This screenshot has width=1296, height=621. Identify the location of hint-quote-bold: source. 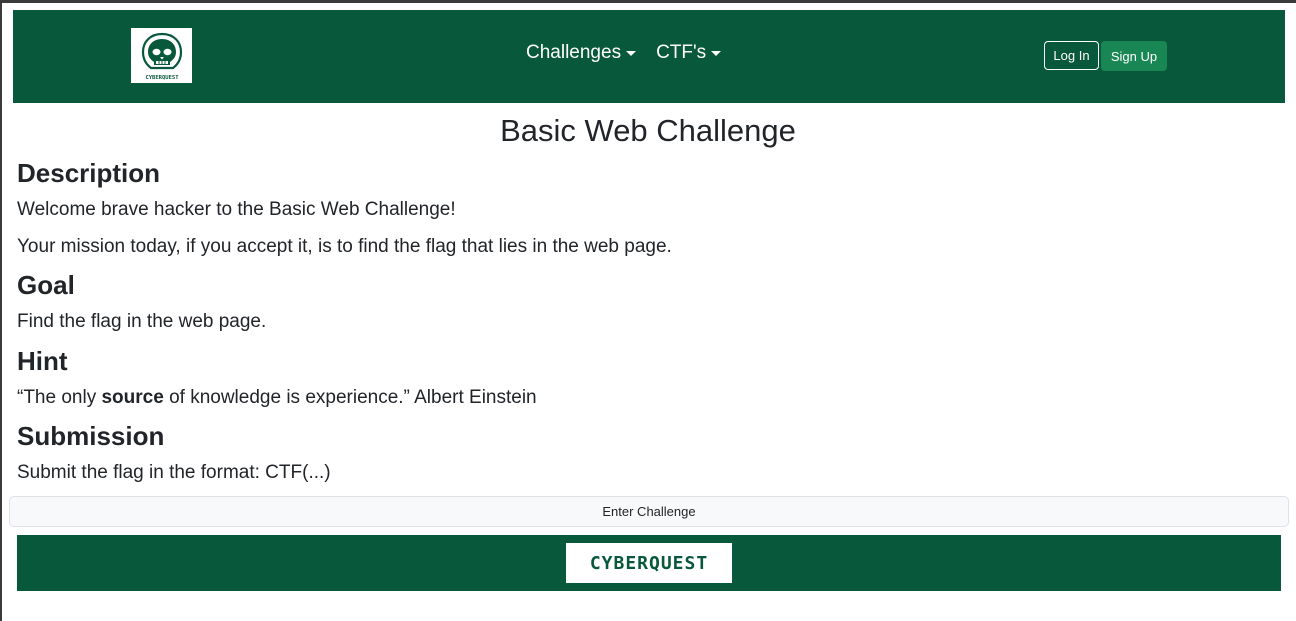
(132, 397).